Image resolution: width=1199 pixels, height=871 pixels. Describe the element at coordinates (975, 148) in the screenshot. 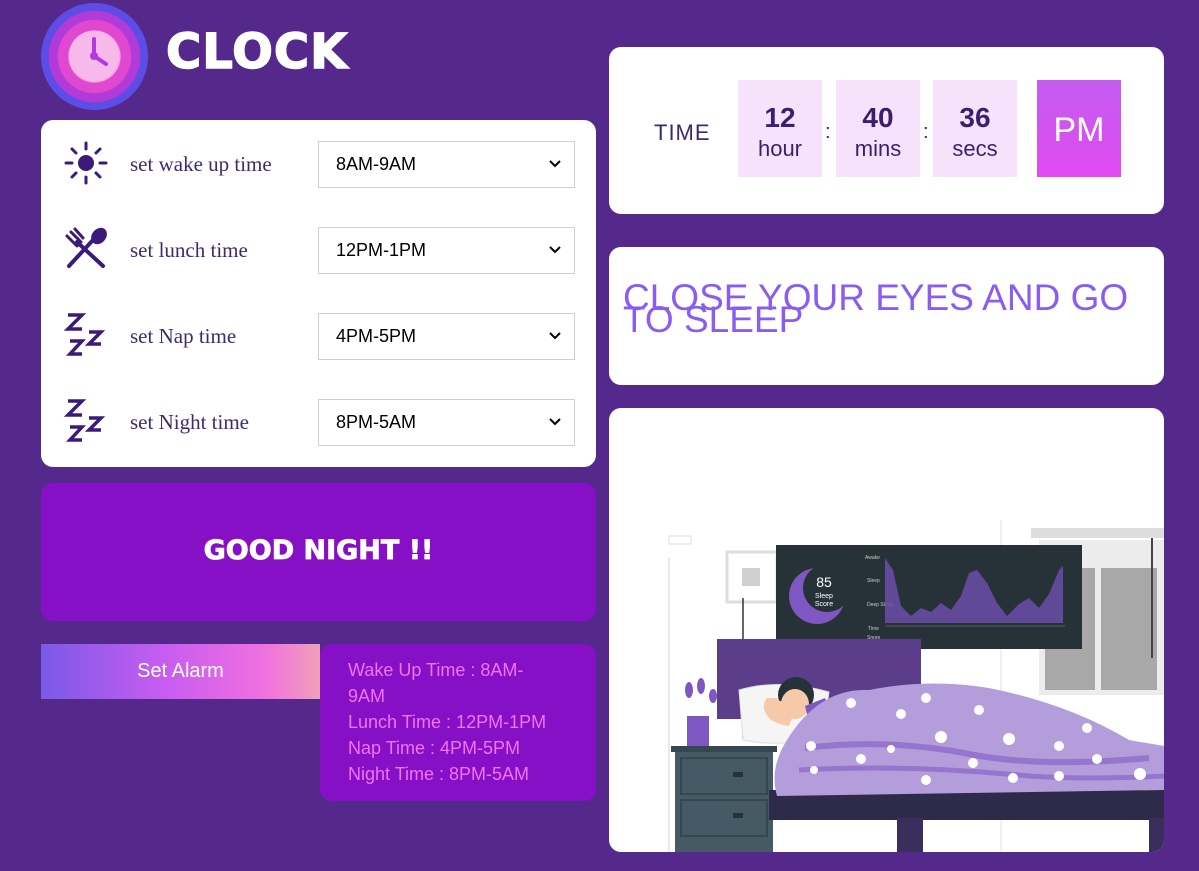

I see `secs-unit: secs` at that location.